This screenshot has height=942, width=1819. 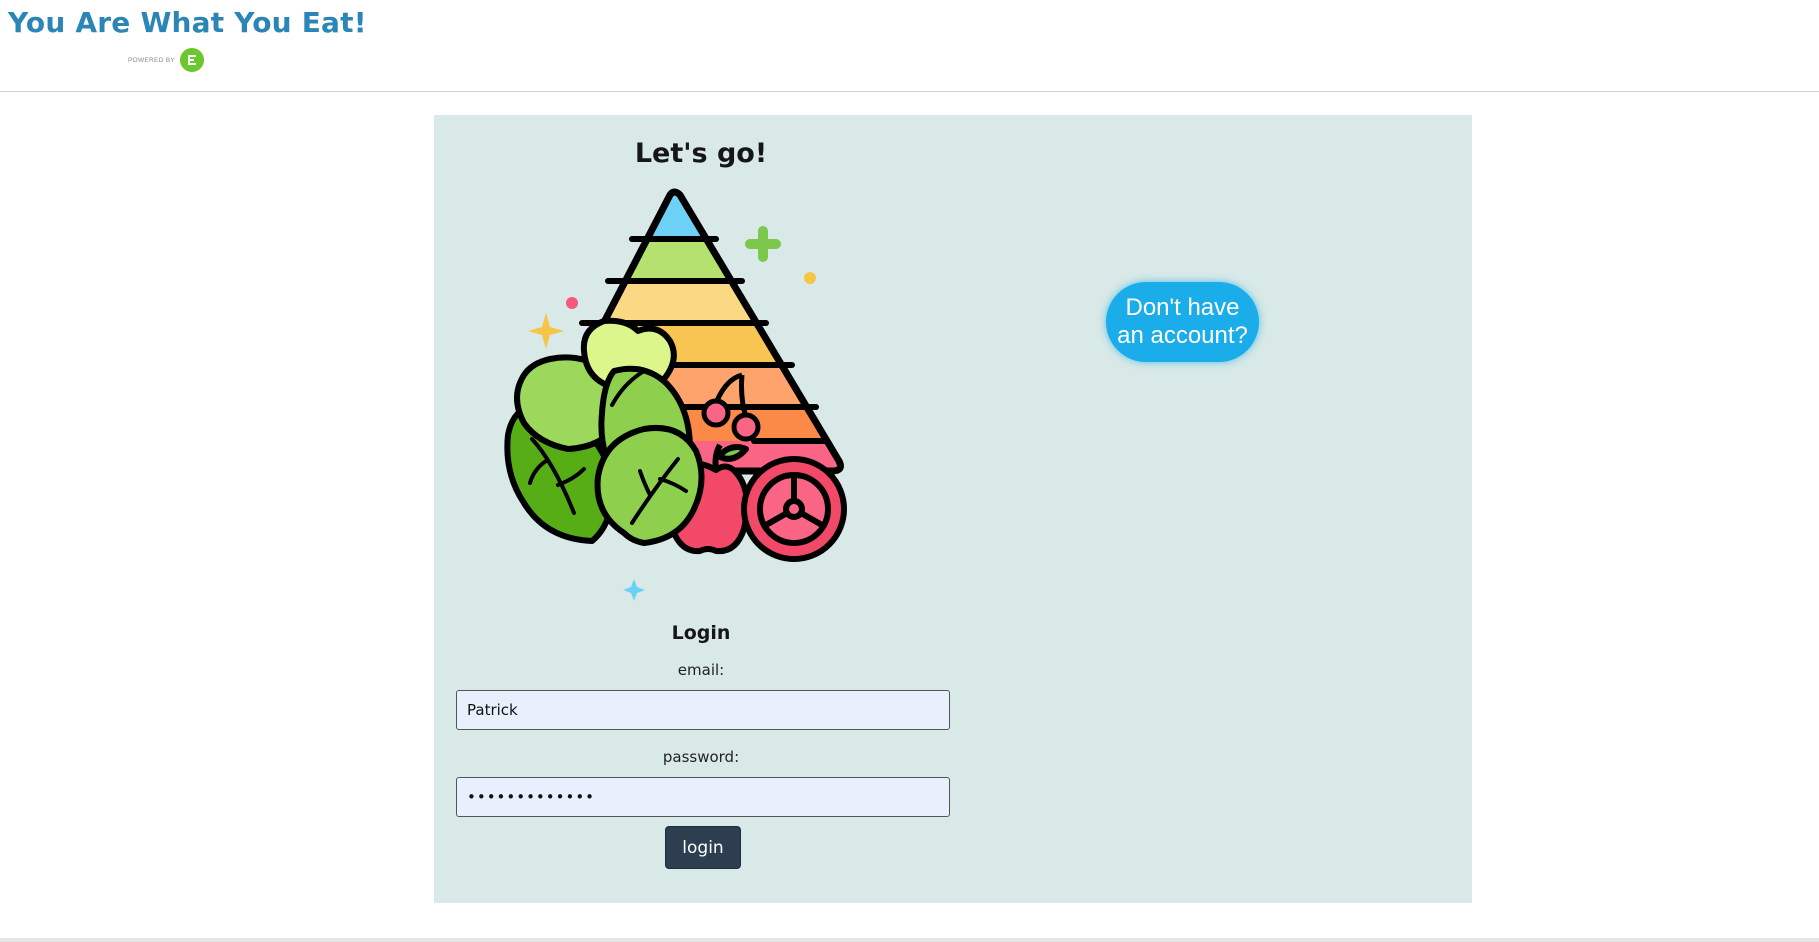 I want to click on page-heading: Let's go!, so click(x=701, y=153).